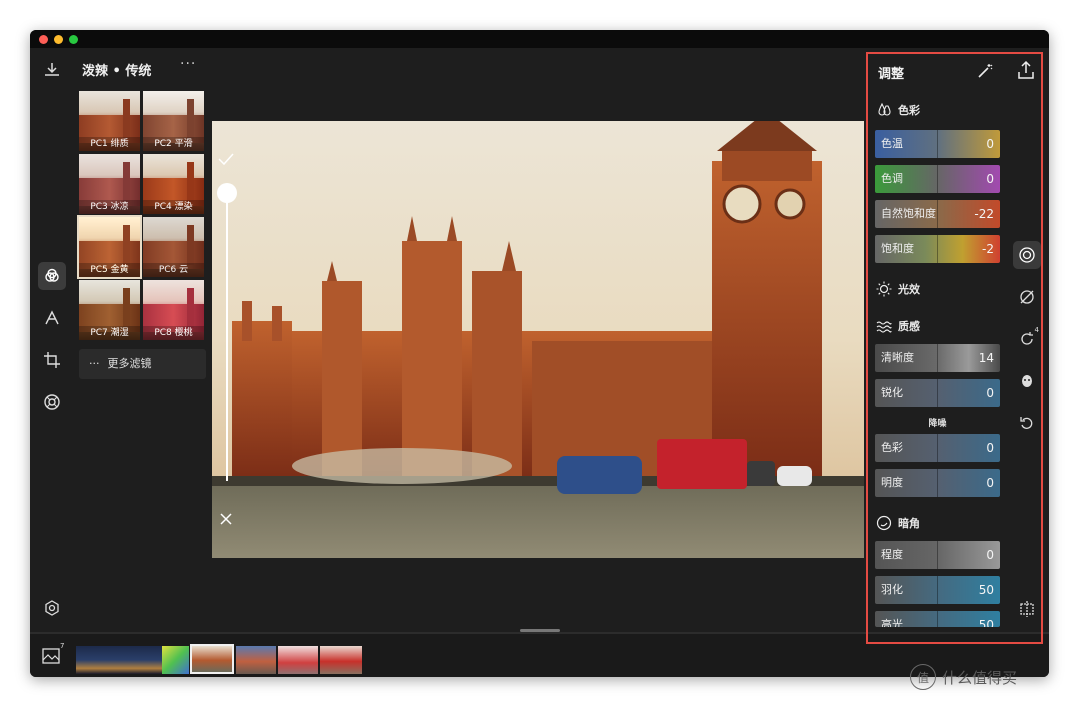 This screenshot has height=708, width=1080. I want to click on filter-label: PC4 漂染, so click(173, 207).